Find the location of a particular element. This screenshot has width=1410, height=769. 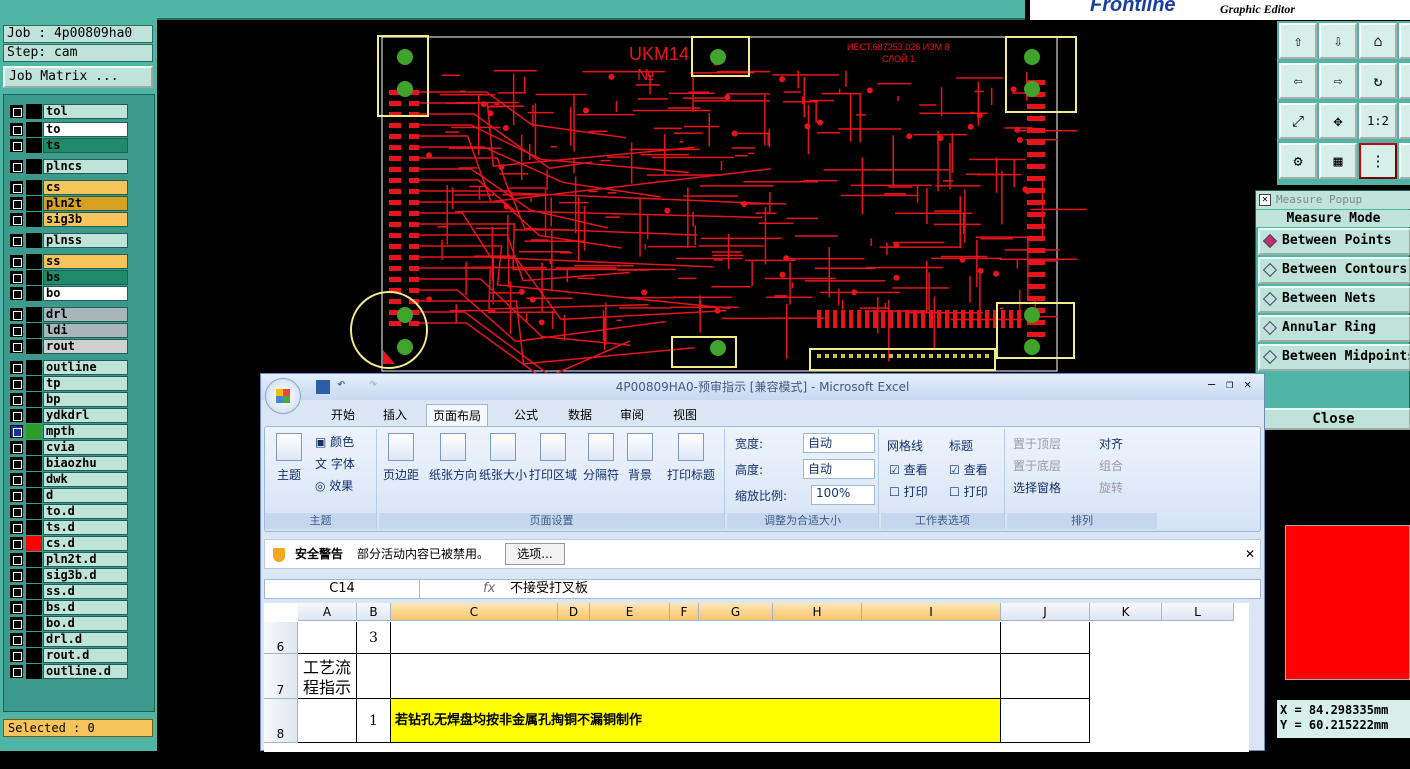

headings-view-checkbox: ☑ 查看 is located at coordinates (968, 469).